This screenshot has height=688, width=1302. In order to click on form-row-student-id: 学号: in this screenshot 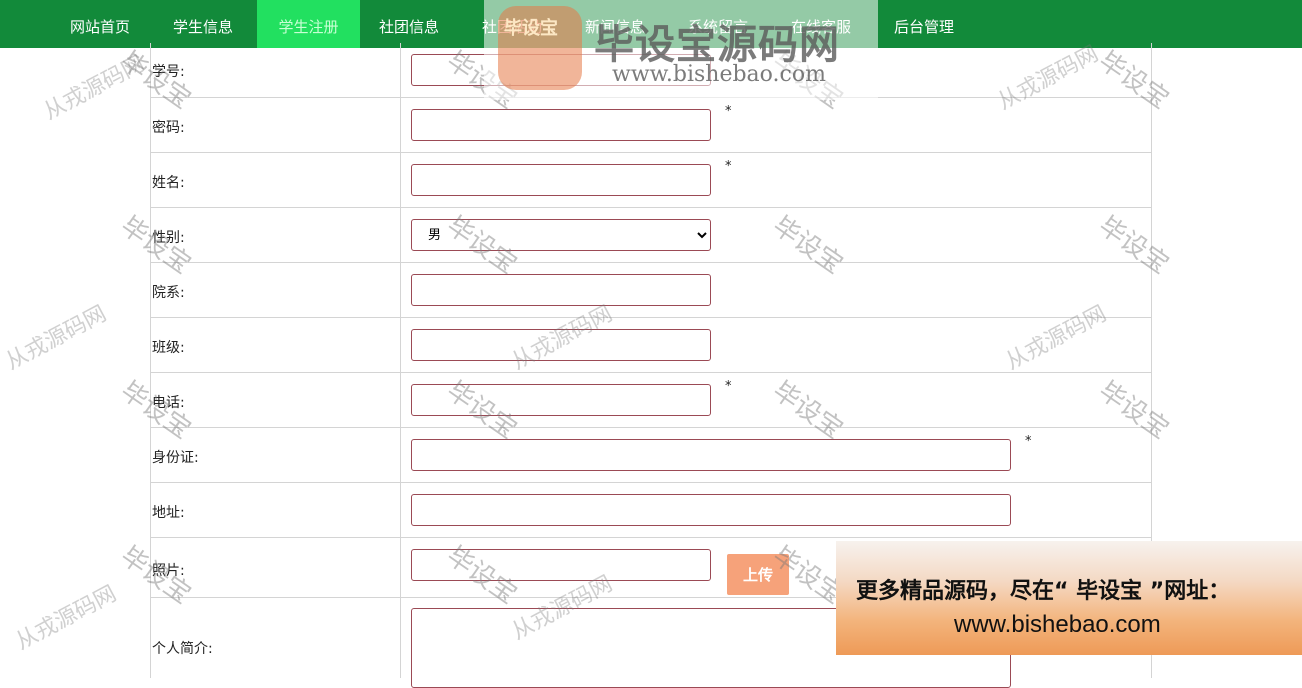, I will do `click(651, 70)`.